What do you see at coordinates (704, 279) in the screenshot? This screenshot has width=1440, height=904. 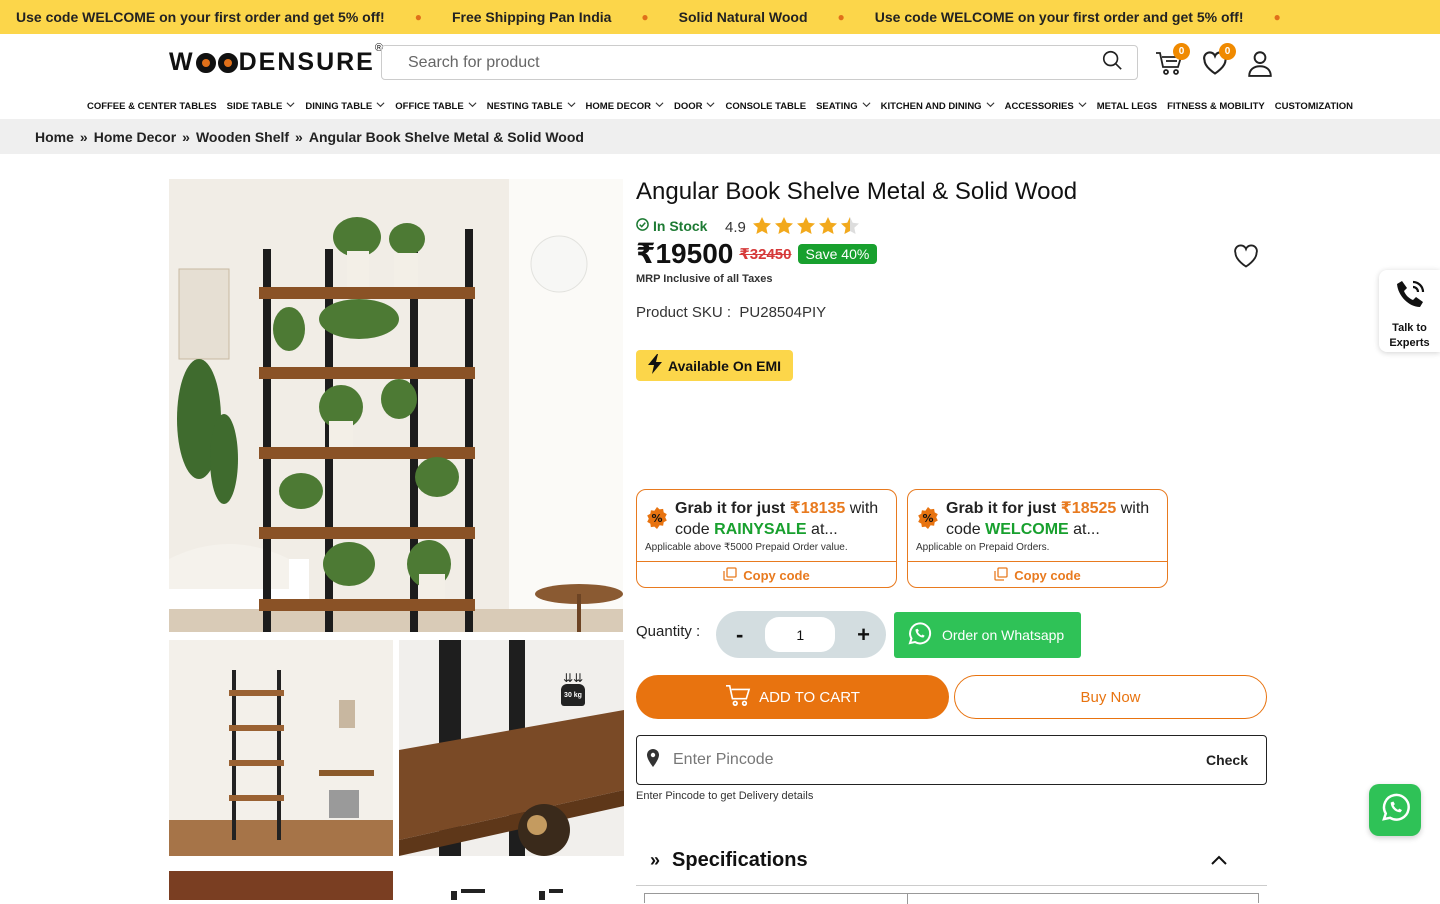 I see `tax-note: MRP Inclusive of all Taxes` at bounding box center [704, 279].